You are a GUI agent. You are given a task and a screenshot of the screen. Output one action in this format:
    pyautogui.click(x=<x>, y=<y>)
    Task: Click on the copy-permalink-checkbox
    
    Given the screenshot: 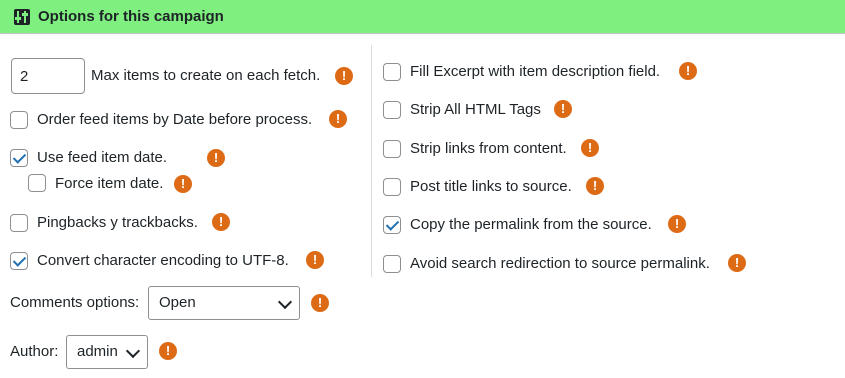 What is the action you would take?
    pyautogui.click(x=392, y=225)
    